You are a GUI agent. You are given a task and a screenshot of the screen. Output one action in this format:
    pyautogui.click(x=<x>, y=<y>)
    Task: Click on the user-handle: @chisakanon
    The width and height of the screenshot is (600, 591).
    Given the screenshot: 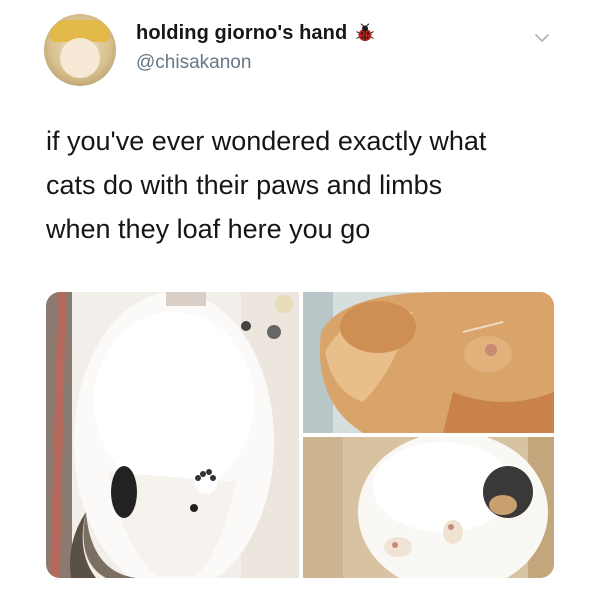 What is the action you would take?
    pyautogui.click(x=193, y=63)
    